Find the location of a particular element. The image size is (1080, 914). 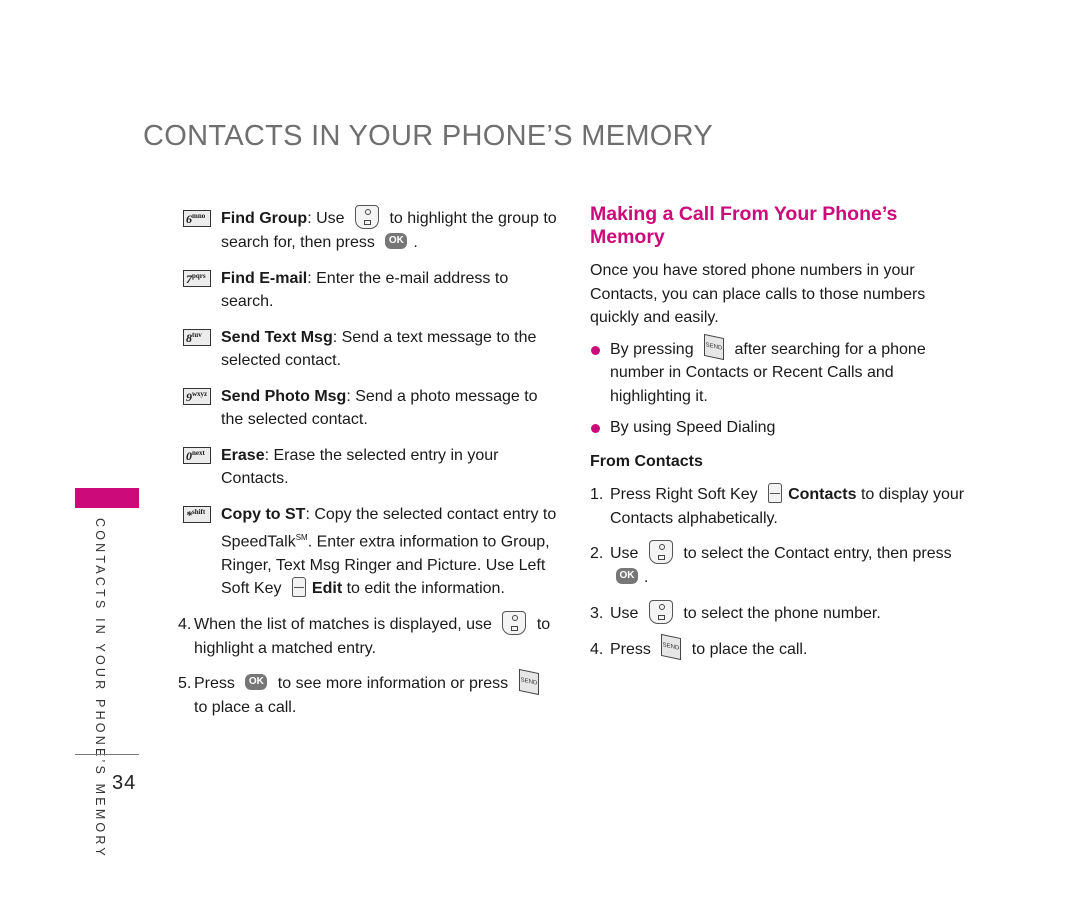

footer-rule is located at coordinates (107, 754).